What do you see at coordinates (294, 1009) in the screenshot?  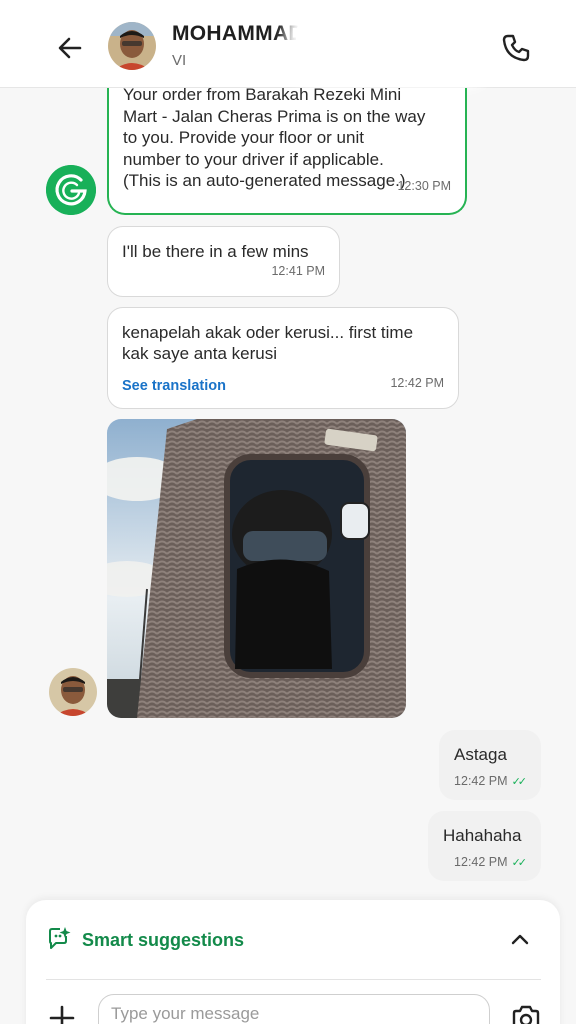 I see `message-input` at bounding box center [294, 1009].